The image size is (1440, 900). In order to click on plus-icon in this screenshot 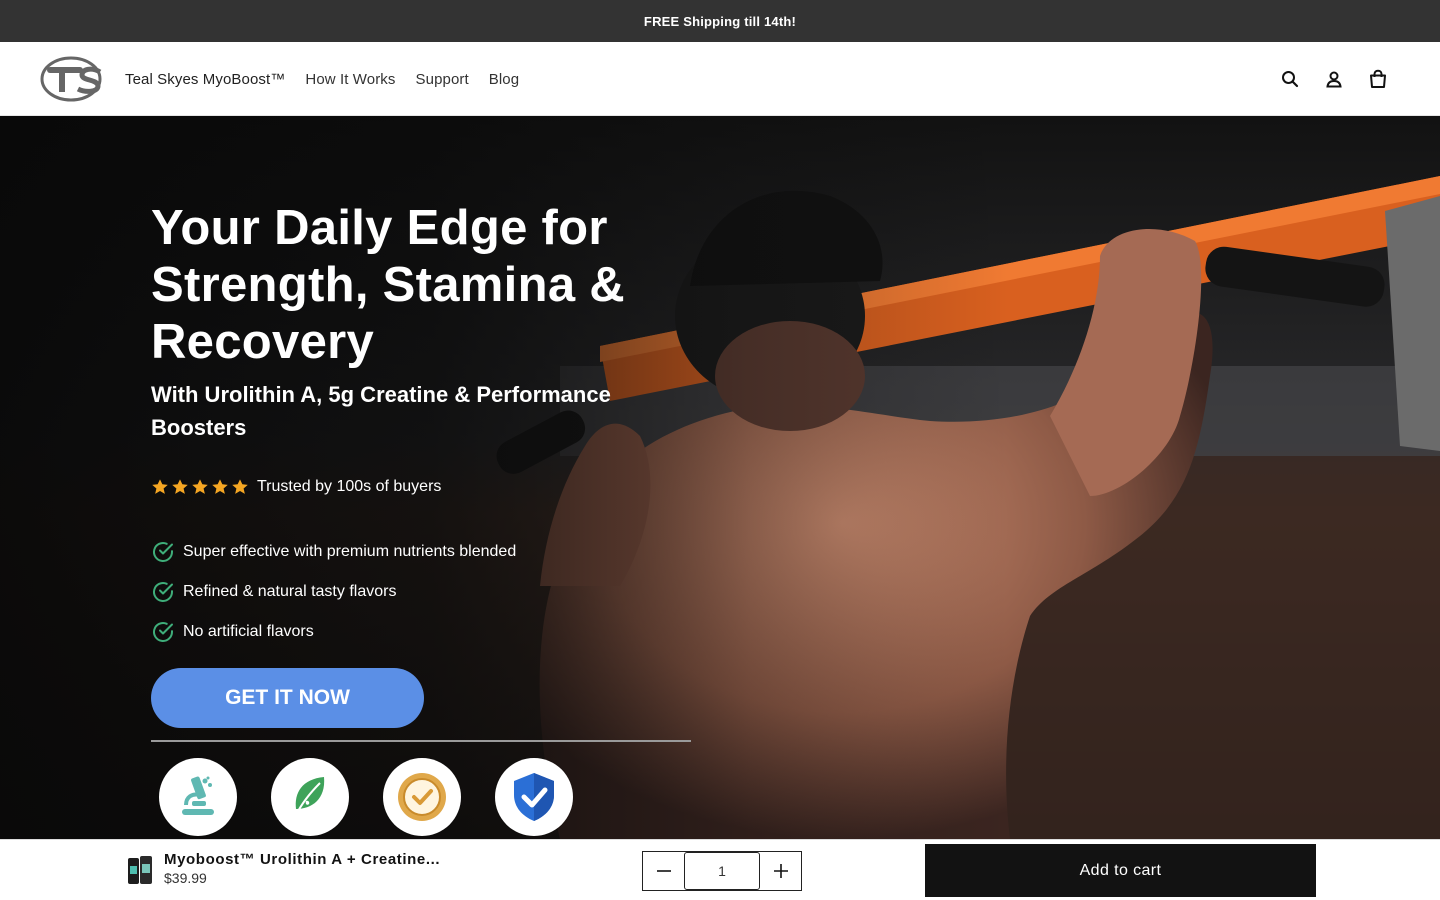, I will do `click(780, 871)`.